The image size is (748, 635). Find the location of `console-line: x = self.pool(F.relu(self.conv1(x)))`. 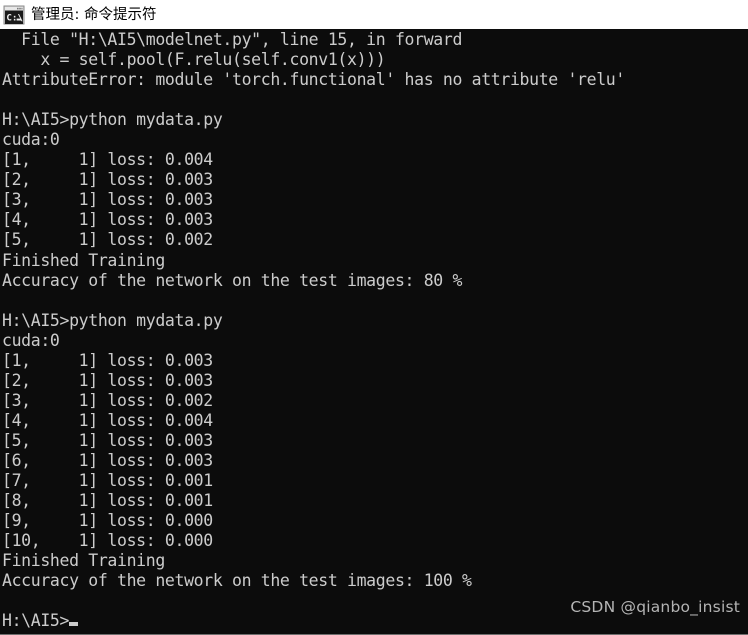

console-line: x = self.pool(F.relu(self.conv1(x))) is located at coordinates (194, 60).